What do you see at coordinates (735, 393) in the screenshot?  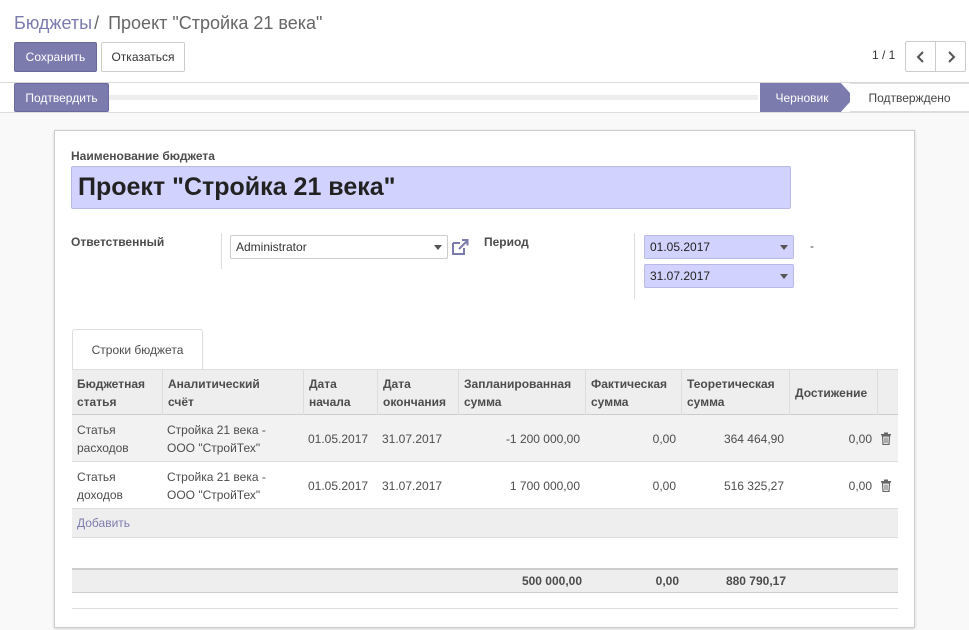 I see `column-header-theoretical: Теоретическая сумма` at bounding box center [735, 393].